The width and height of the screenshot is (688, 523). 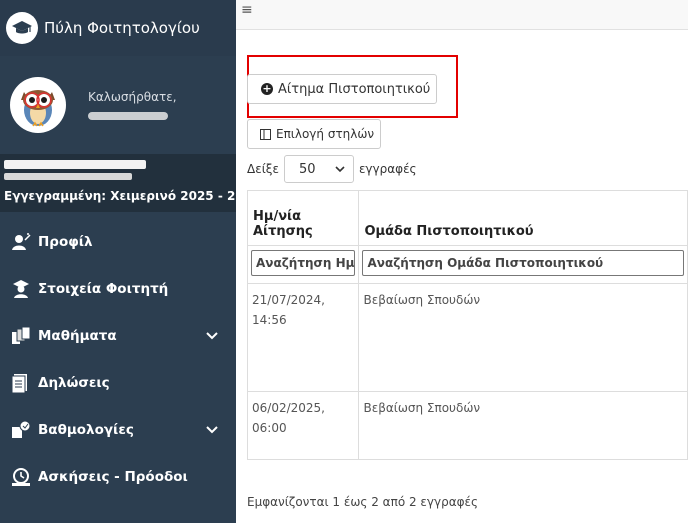 I want to click on student-icon, so click(x=21, y=289).